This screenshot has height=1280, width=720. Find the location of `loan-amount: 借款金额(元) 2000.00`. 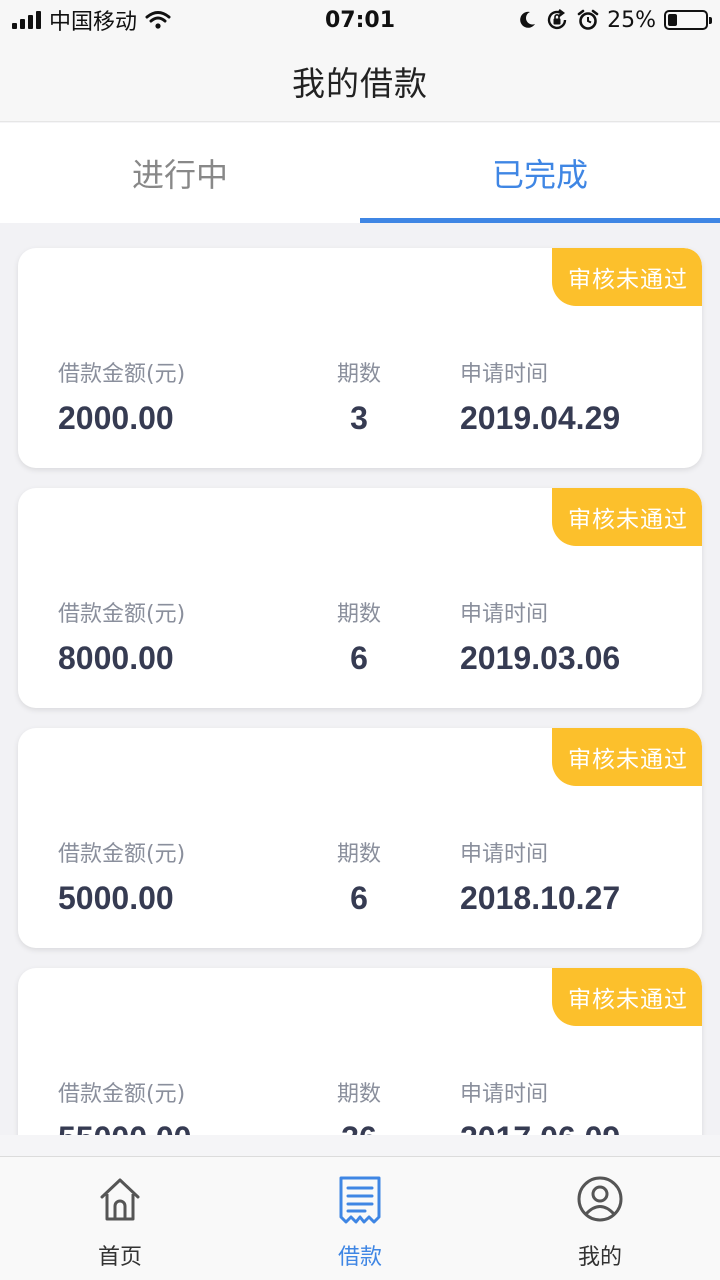

loan-amount: 借款金额(元) 2000.00 is located at coordinates (121, 396).